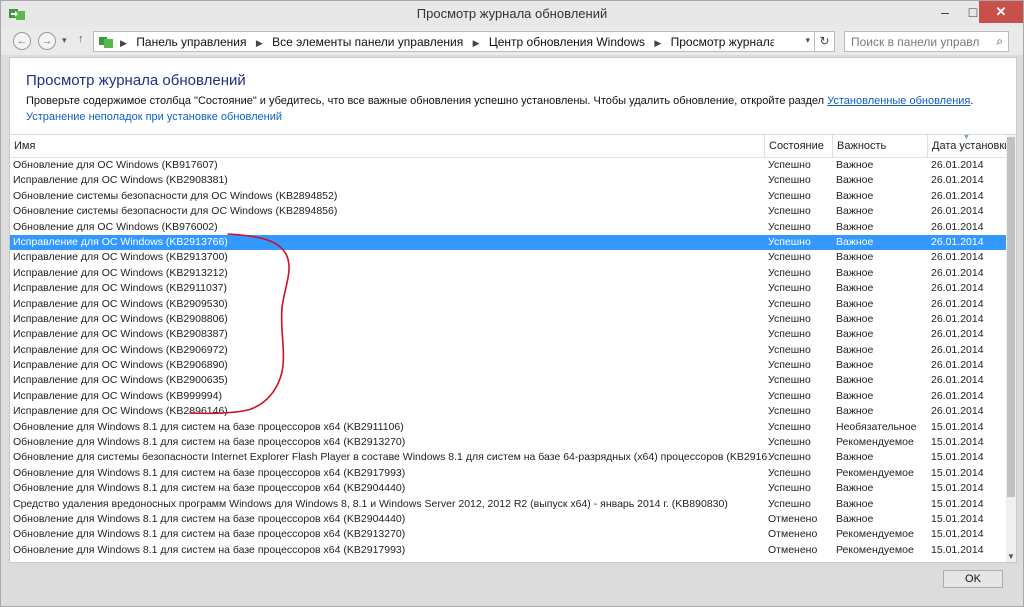  What do you see at coordinates (47, 41) in the screenshot?
I see `forward-button: →` at bounding box center [47, 41].